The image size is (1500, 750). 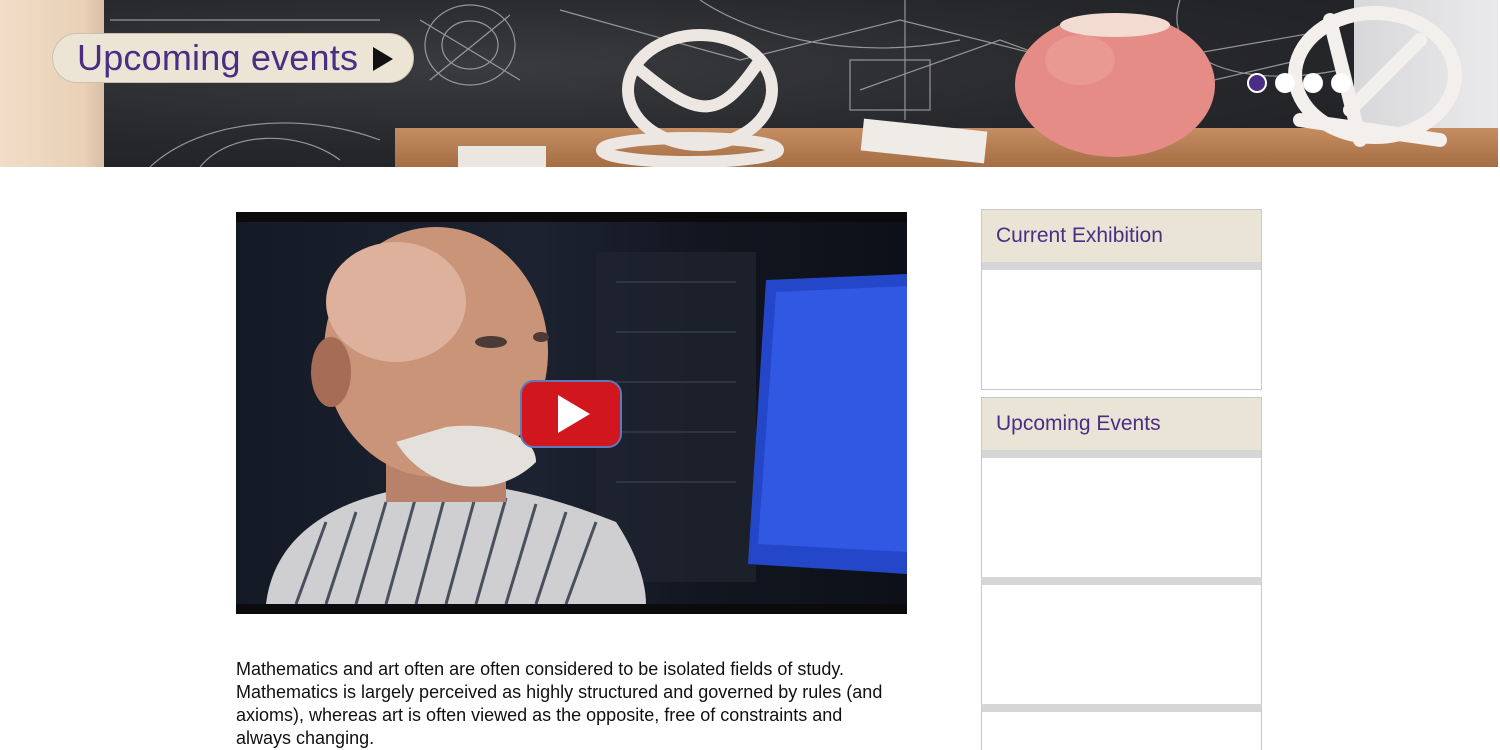 What do you see at coordinates (1121, 428) in the screenshot?
I see `upcoming-events-title: Upcoming Events` at bounding box center [1121, 428].